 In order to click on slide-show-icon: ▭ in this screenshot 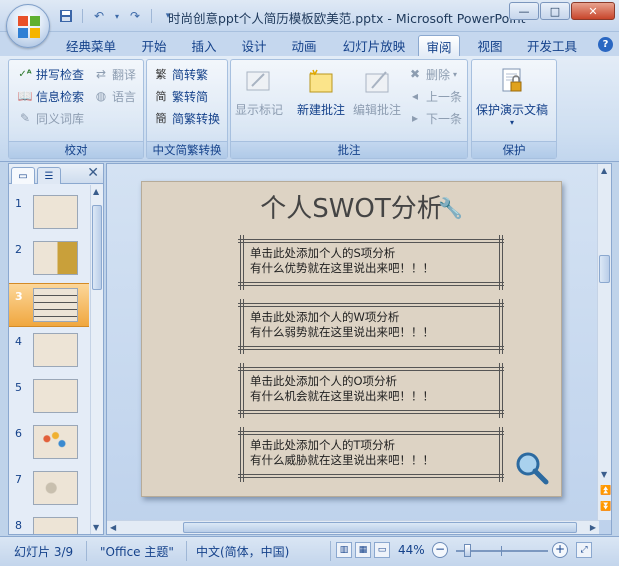, I will do `click(382, 550)`.